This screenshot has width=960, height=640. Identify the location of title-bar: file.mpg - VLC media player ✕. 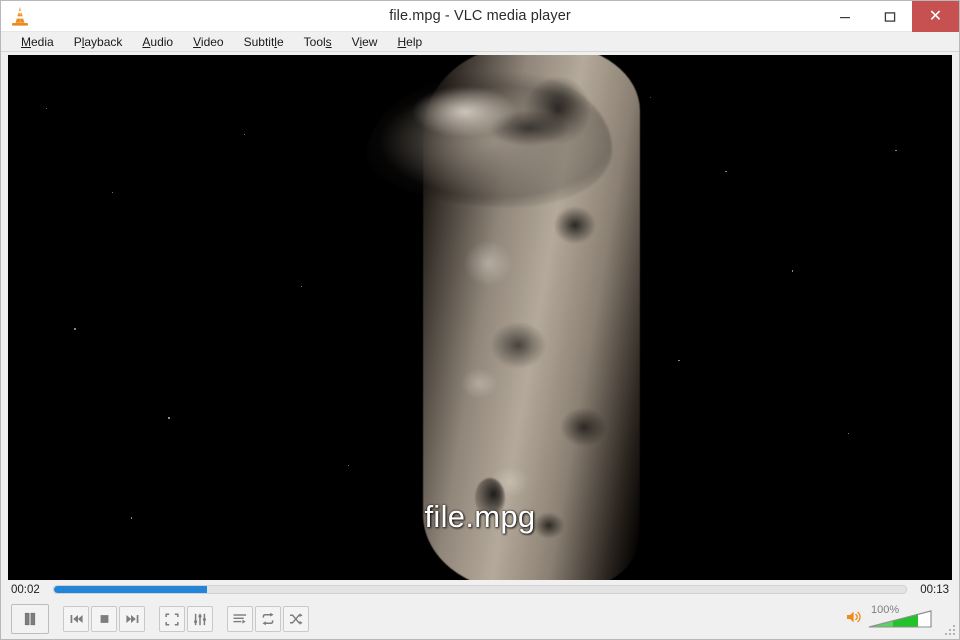
(480, 16).